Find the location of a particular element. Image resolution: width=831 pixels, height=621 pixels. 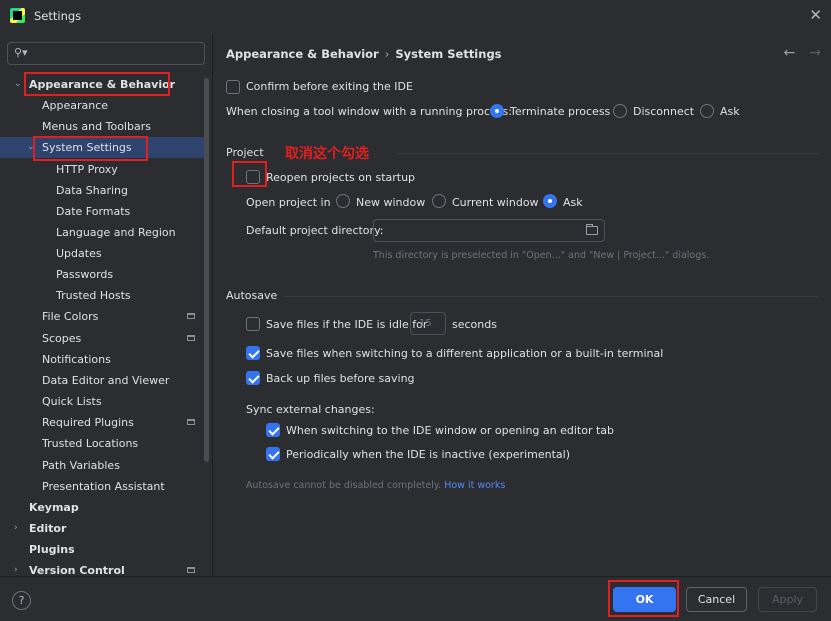

backup-label: Back up files before saving is located at coordinates (340, 378).